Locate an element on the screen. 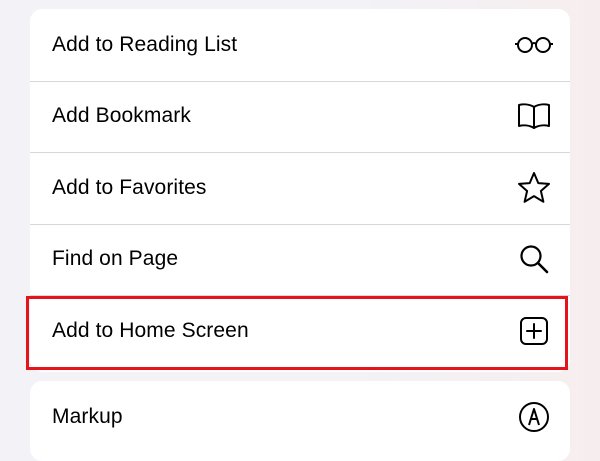  add-to-favorites-button: Add to Favorites is located at coordinates (300, 188).